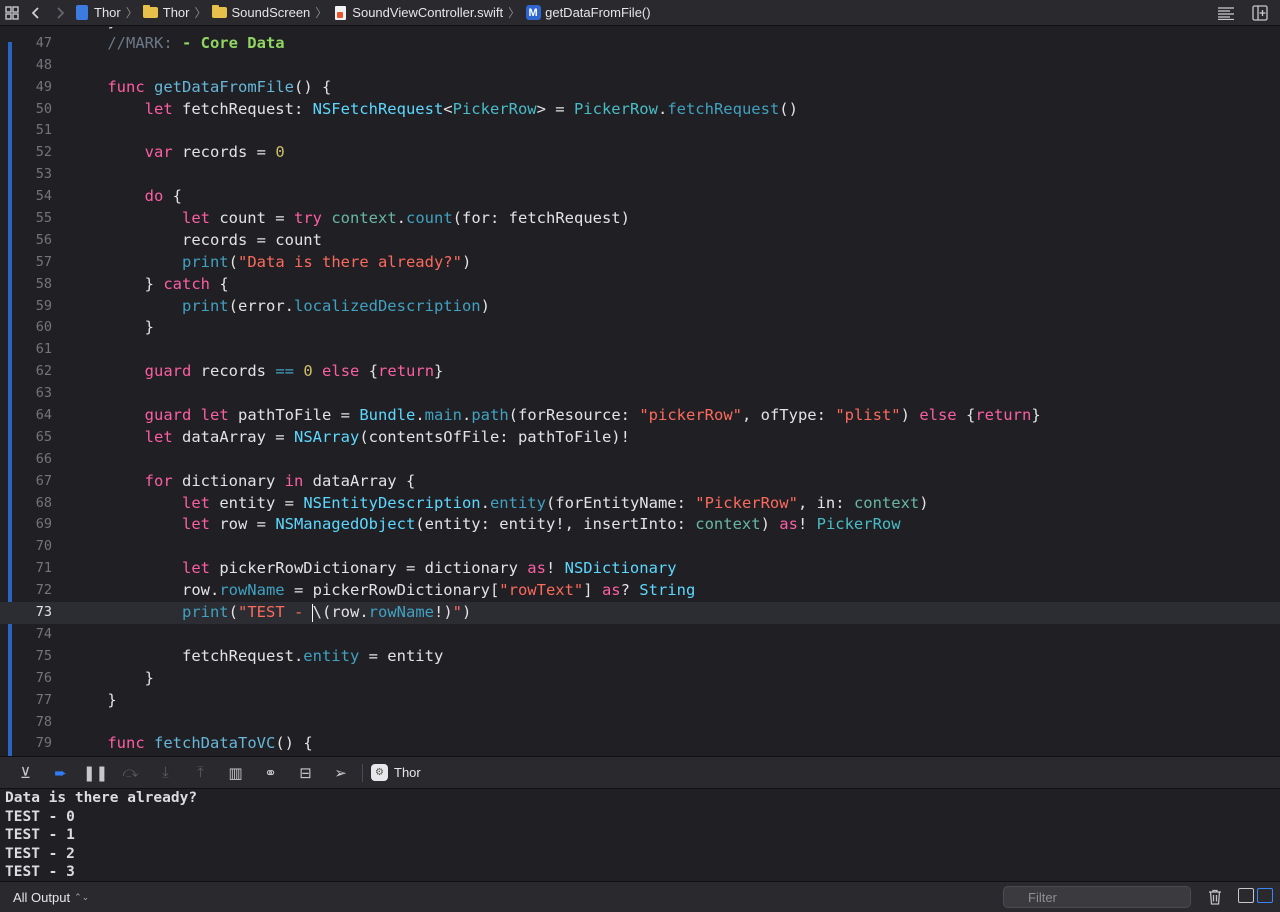 This screenshot has height=912, width=1280. Describe the element at coordinates (165, 773) in the screenshot. I see `step-into-icon: ⤓` at that location.